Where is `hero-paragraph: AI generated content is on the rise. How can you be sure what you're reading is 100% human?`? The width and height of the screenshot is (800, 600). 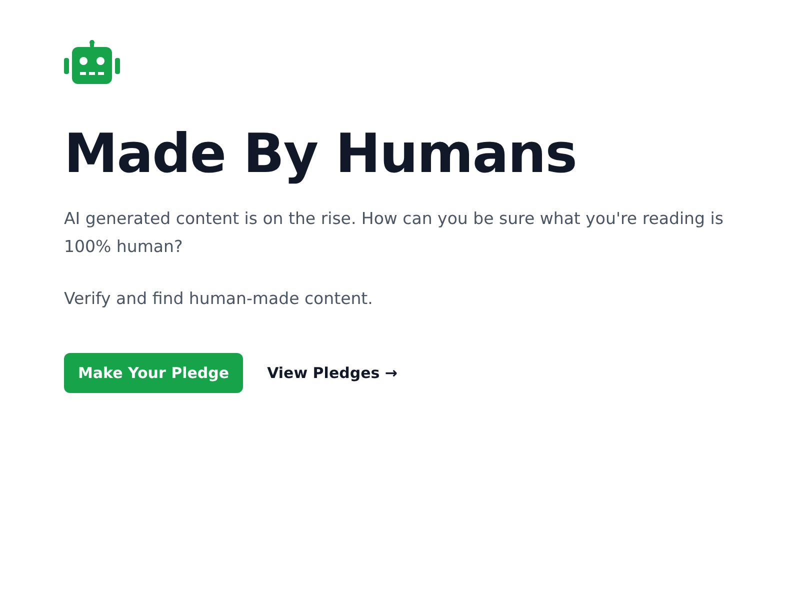 hero-paragraph: AI generated content is on the rise. How can you be sure what you're reading is 100% human? is located at coordinates (394, 233).